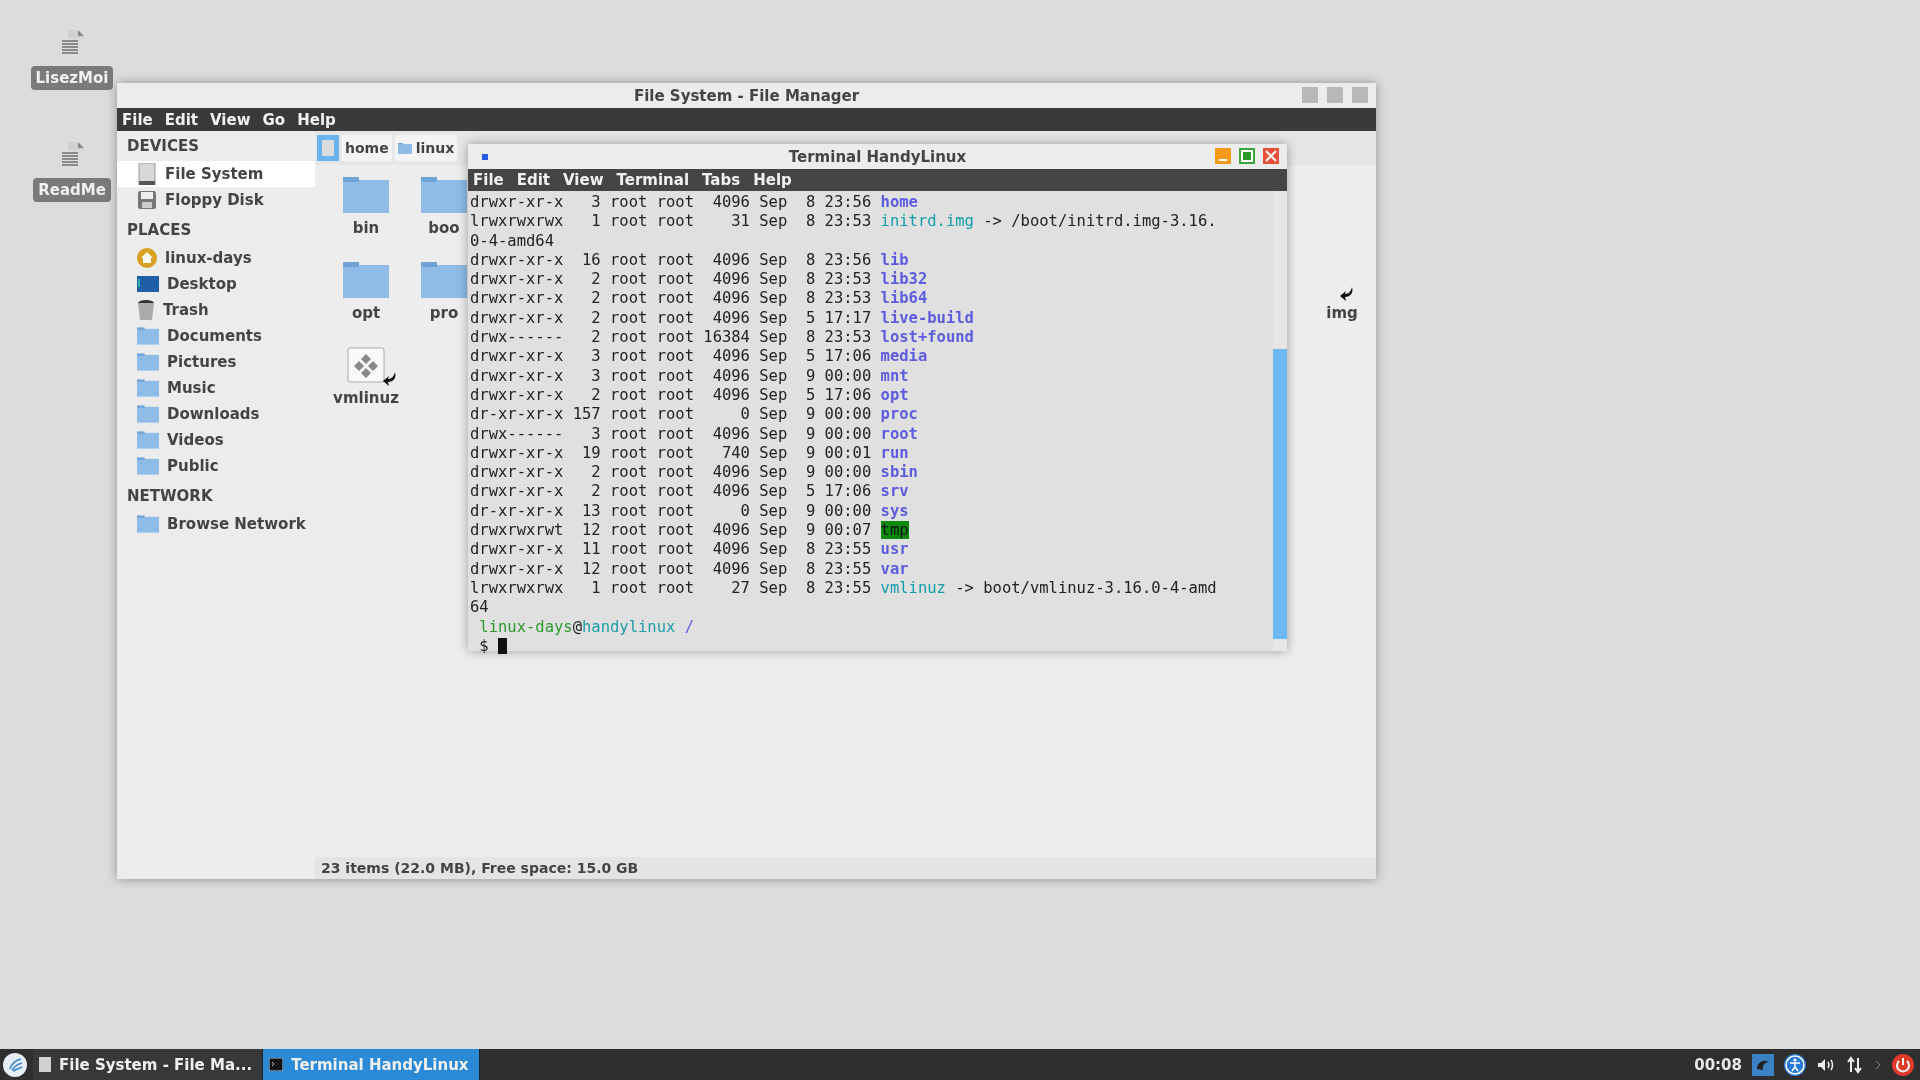 The height and width of the screenshot is (1080, 1920). Describe the element at coordinates (367, 148) in the screenshot. I see `path-button: home` at that location.